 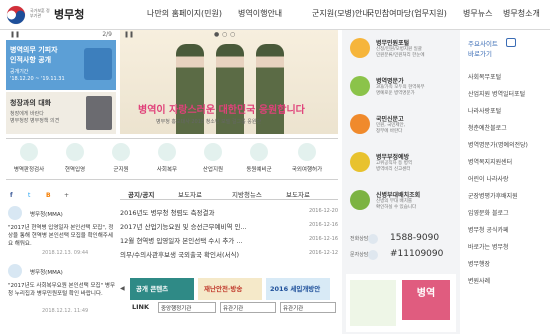 What do you see at coordinates (508, 263) in the screenshot?
I see `related-link: 병무행장` at bounding box center [508, 263].